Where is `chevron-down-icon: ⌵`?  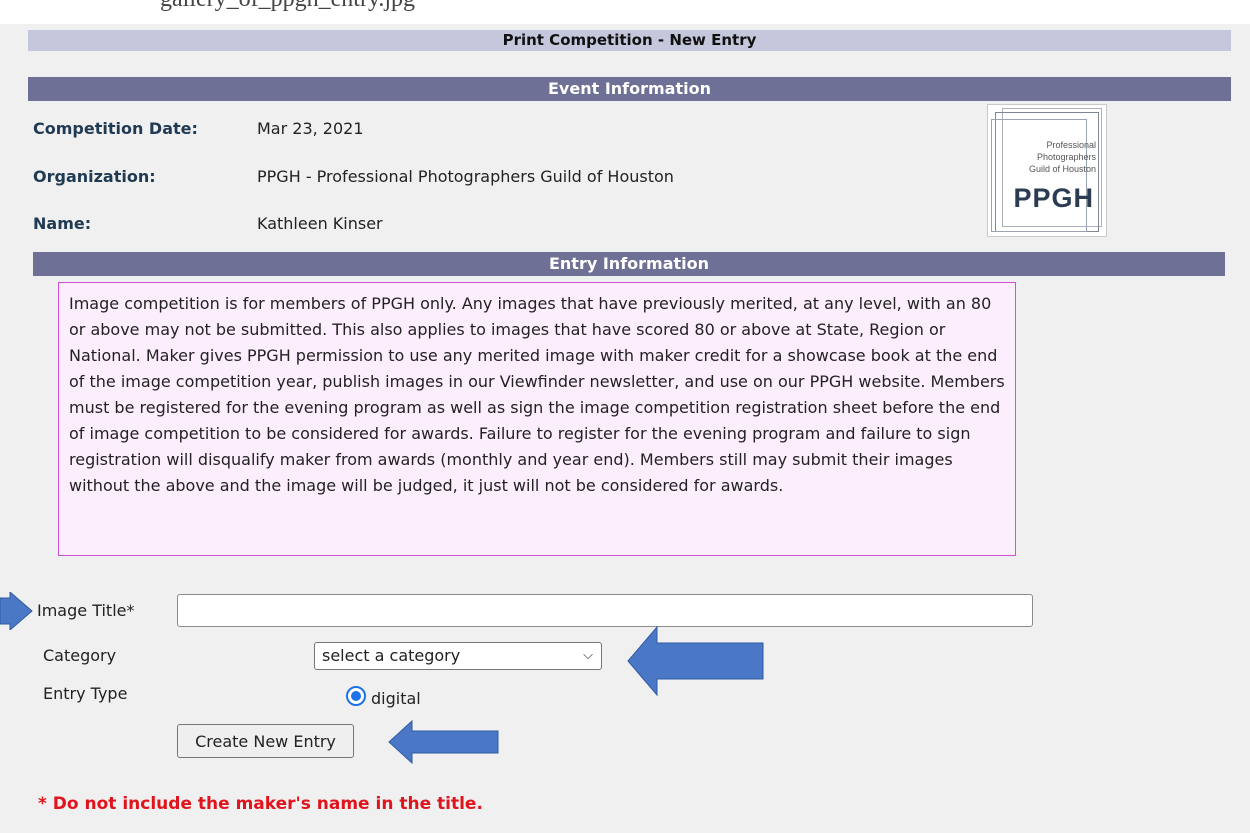
chevron-down-icon: ⌵ is located at coordinates (588, 655).